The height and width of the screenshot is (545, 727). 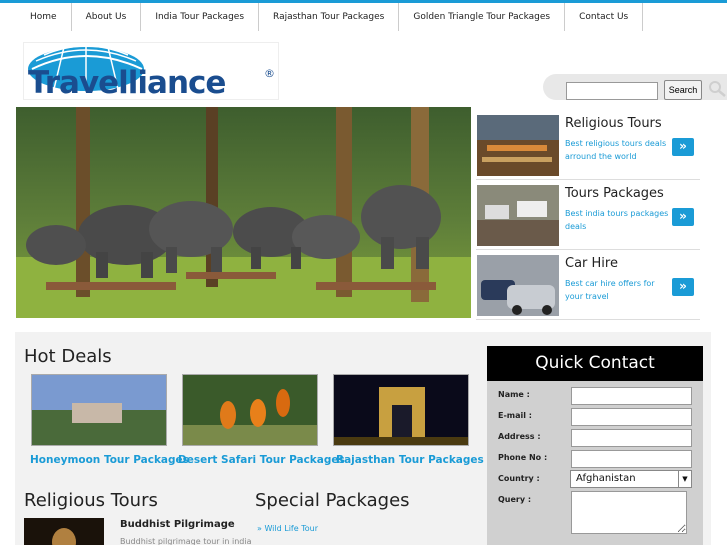 I want to click on travelliance-logo: Travelliance ®, so click(x=151, y=71).